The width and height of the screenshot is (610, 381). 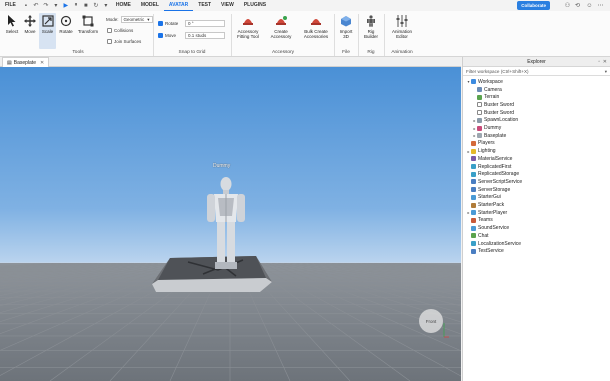 What do you see at coordinates (46, 6) in the screenshot?
I see `redo-icon: ↷` at bounding box center [46, 6].